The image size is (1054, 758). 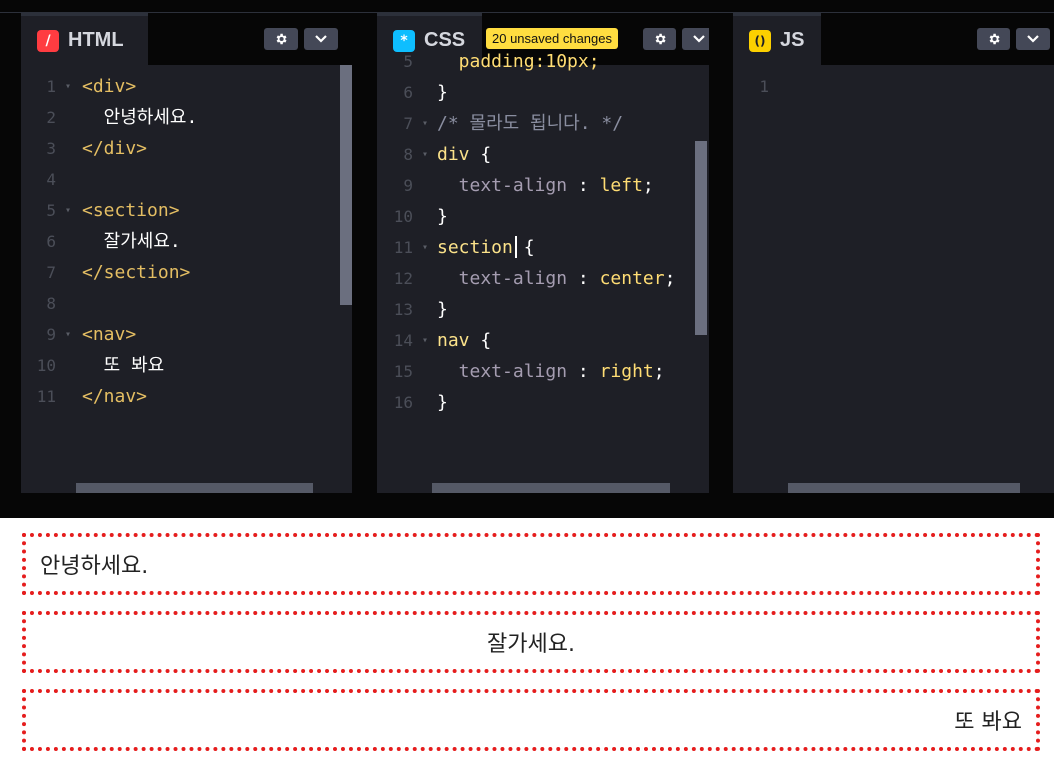 I want to click on code-line: 1 ▾ <div>, so click(x=186, y=86).